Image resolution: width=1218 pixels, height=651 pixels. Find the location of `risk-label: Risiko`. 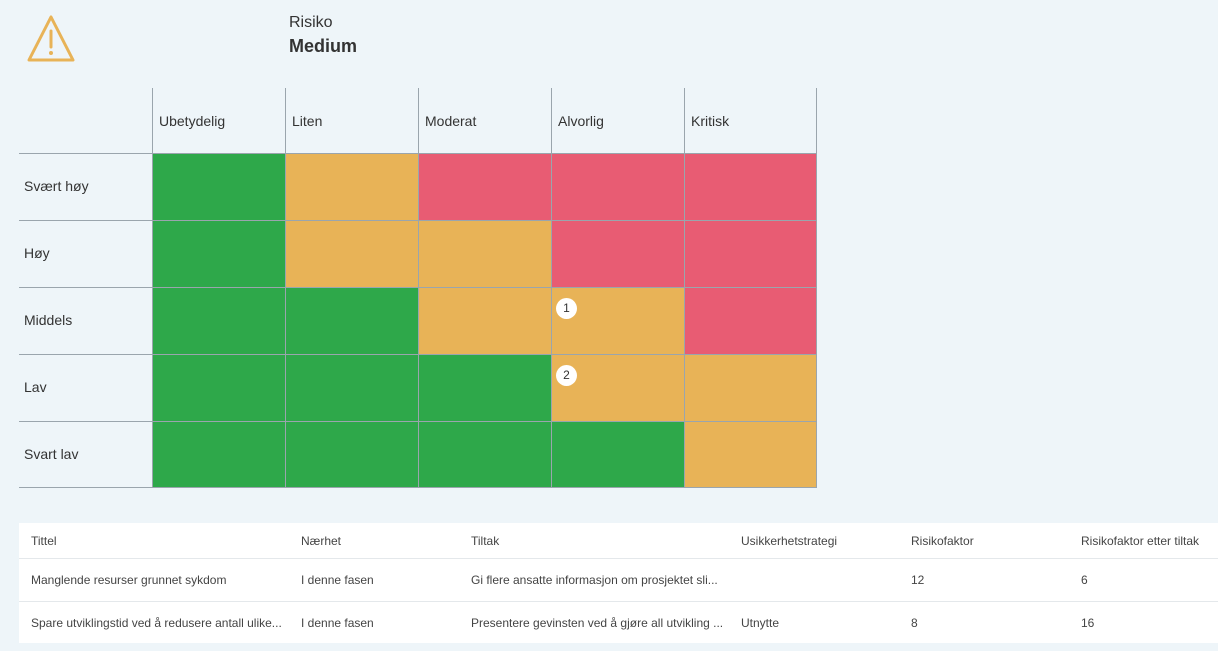

risk-label: Risiko is located at coordinates (311, 22).